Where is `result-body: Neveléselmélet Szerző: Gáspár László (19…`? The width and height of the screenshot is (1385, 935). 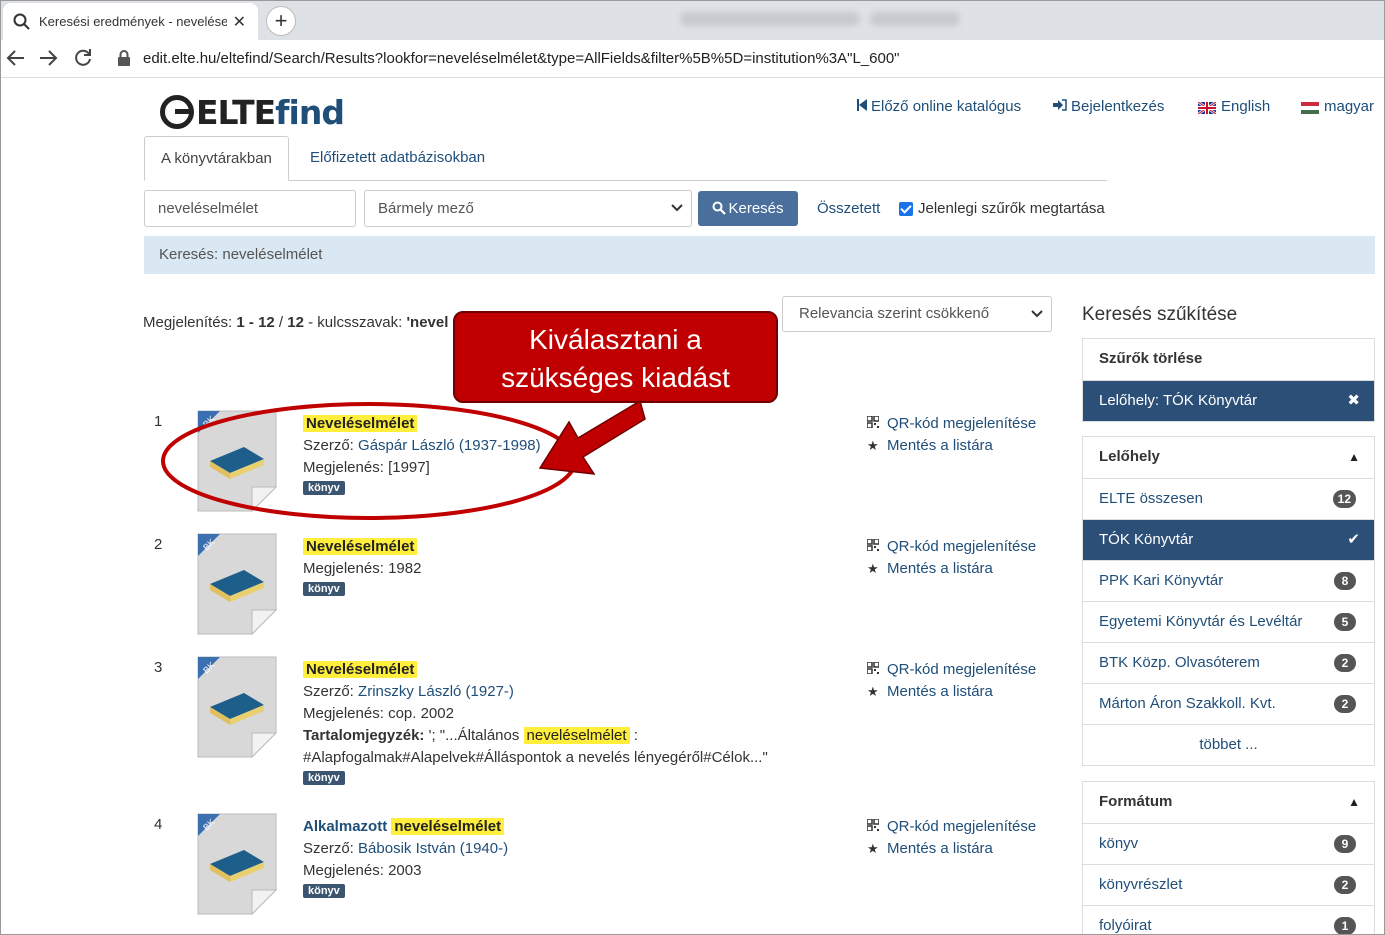 result-body: Neveléselmélet Szerző: Gáspár László (19… is located at coordinates (543, 457).